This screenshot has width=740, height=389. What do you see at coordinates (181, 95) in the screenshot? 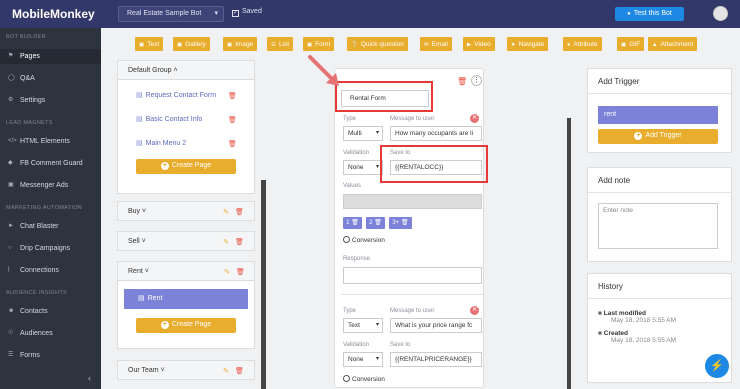
I see `page-label: Request Contact Form` at bounding box center [181, 95].